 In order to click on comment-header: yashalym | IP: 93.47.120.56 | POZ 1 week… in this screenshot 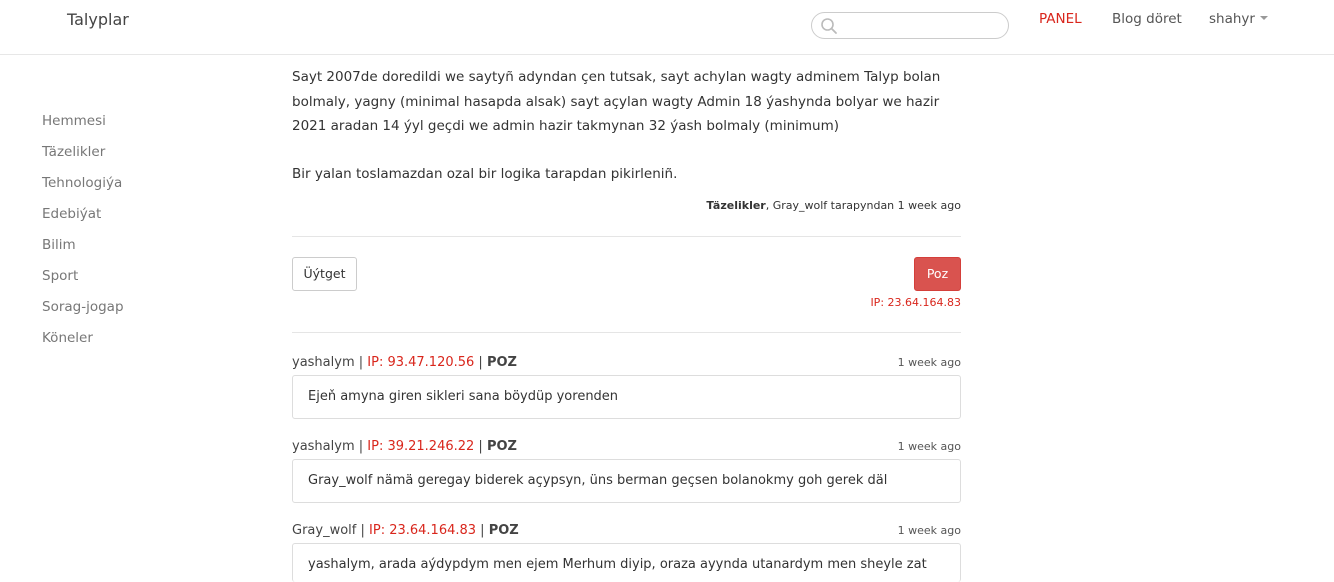, I will do `click(626, 365)`.